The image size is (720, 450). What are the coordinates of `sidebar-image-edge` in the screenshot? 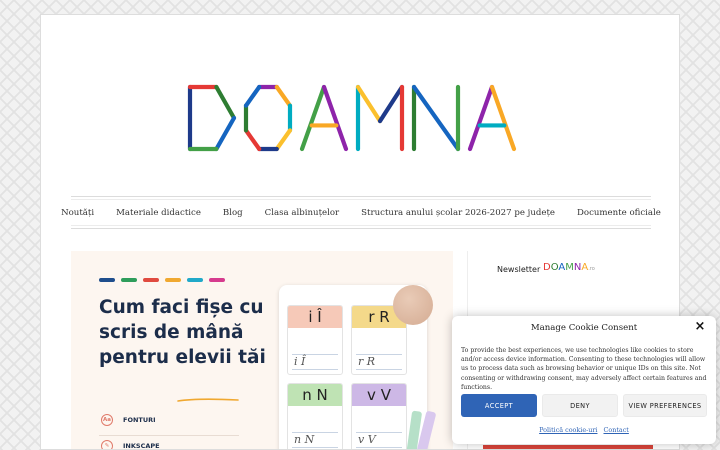 It's located at (568, 447).